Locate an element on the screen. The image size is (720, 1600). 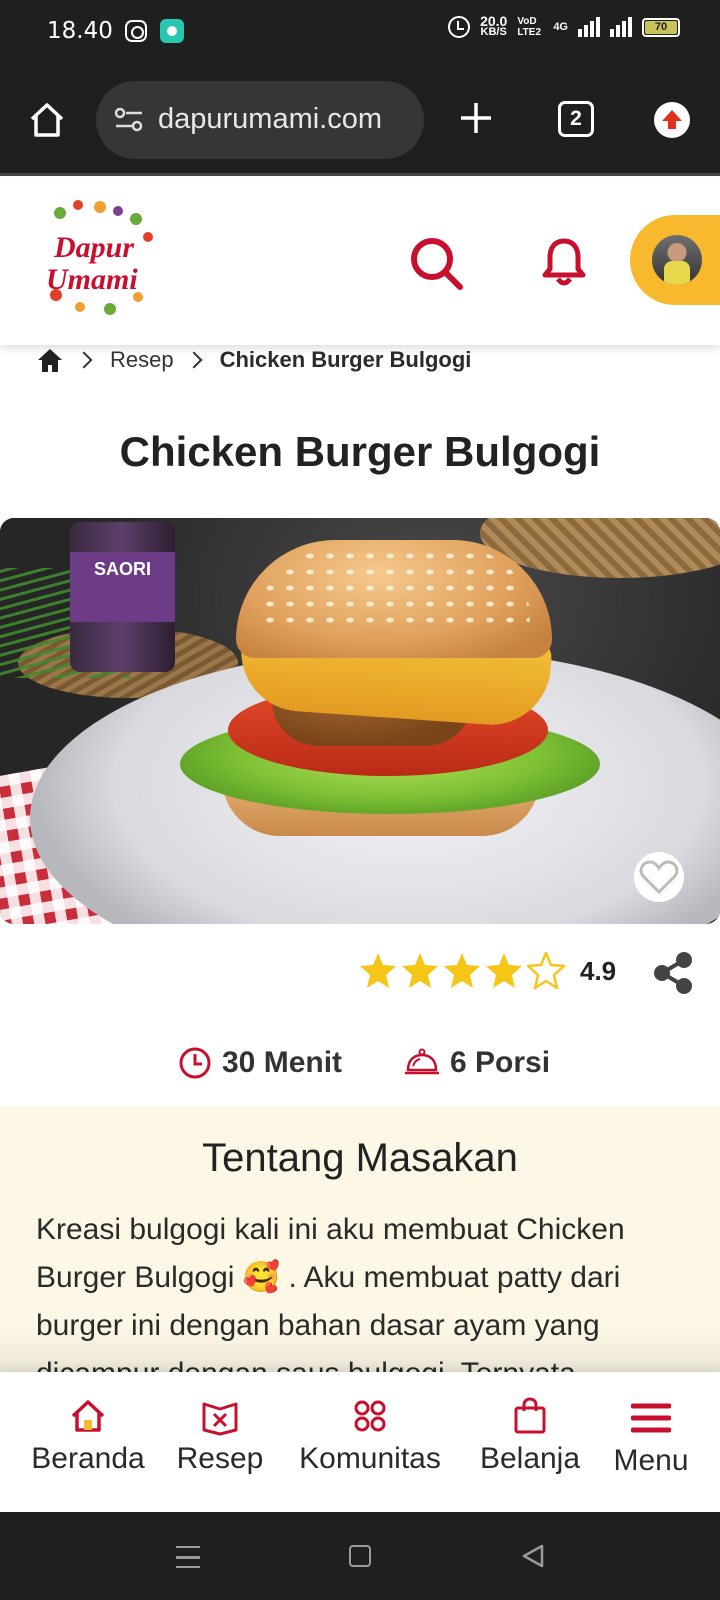
rating-stars is located at coordinates (462, 970).